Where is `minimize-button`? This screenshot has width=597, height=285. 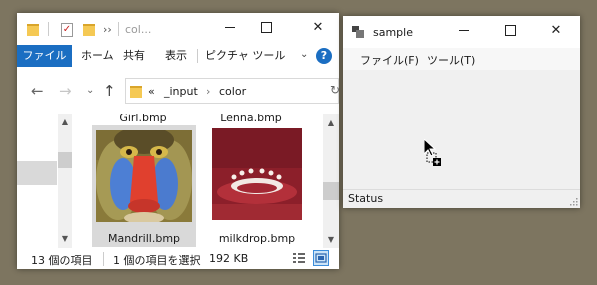
minimize-button is located at coordinates (230, 28).